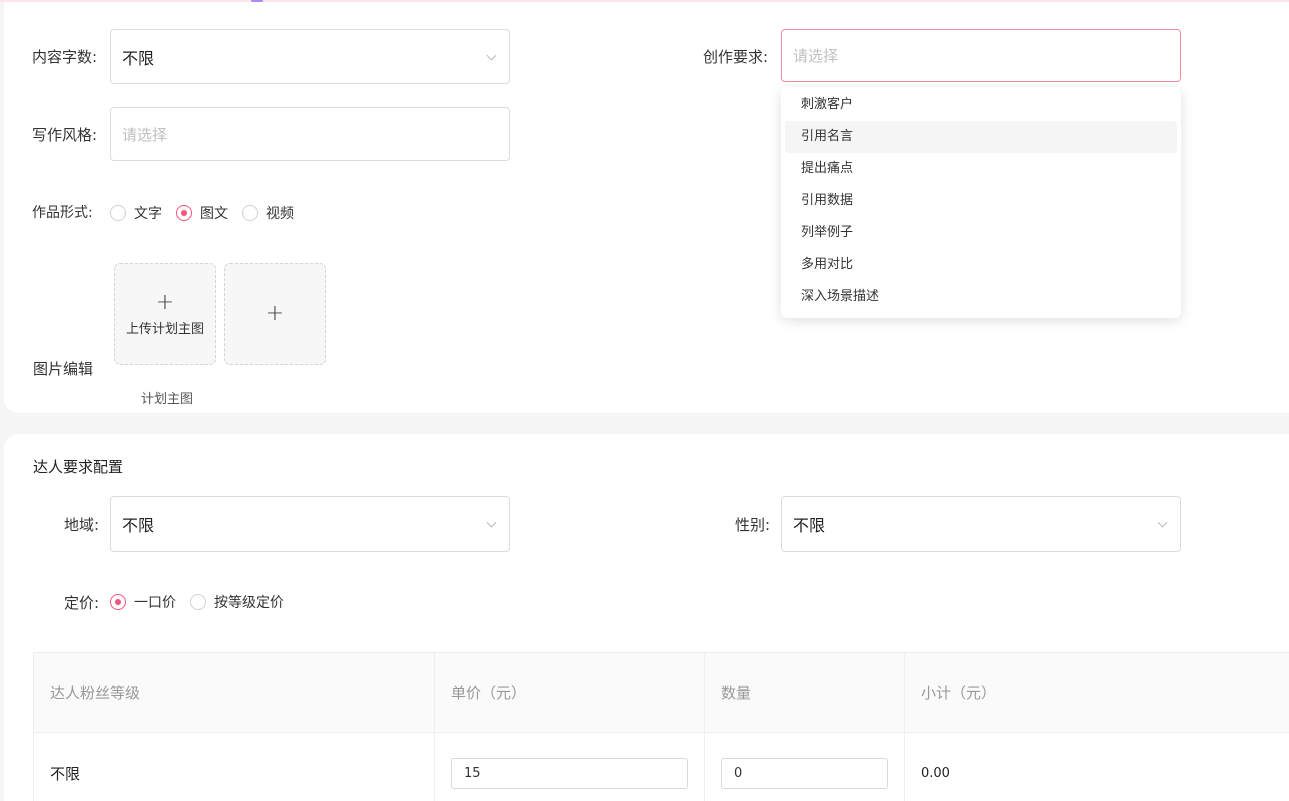  What do you see at coordinates (805, 693) in the screenshot?
I see `th-quantity: 数量` at bounding box center [805, 693].